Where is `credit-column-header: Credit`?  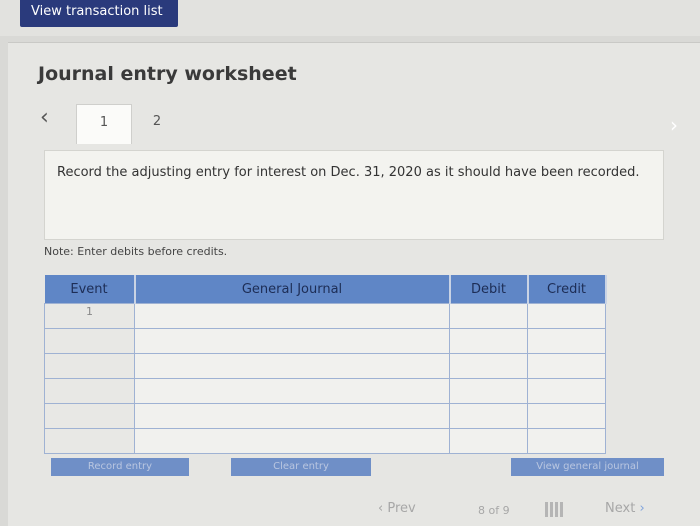
credit-column-header: Credit is located at coordinates (567, 289).